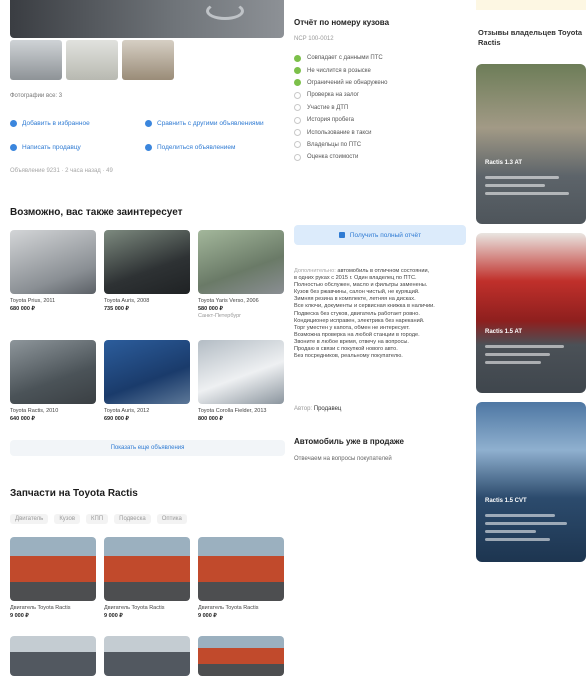  Describe the element at coordinates (232, 411) in the screenshot. I see `car-name: Toyota Corolla Fielder, 2013` at that location.